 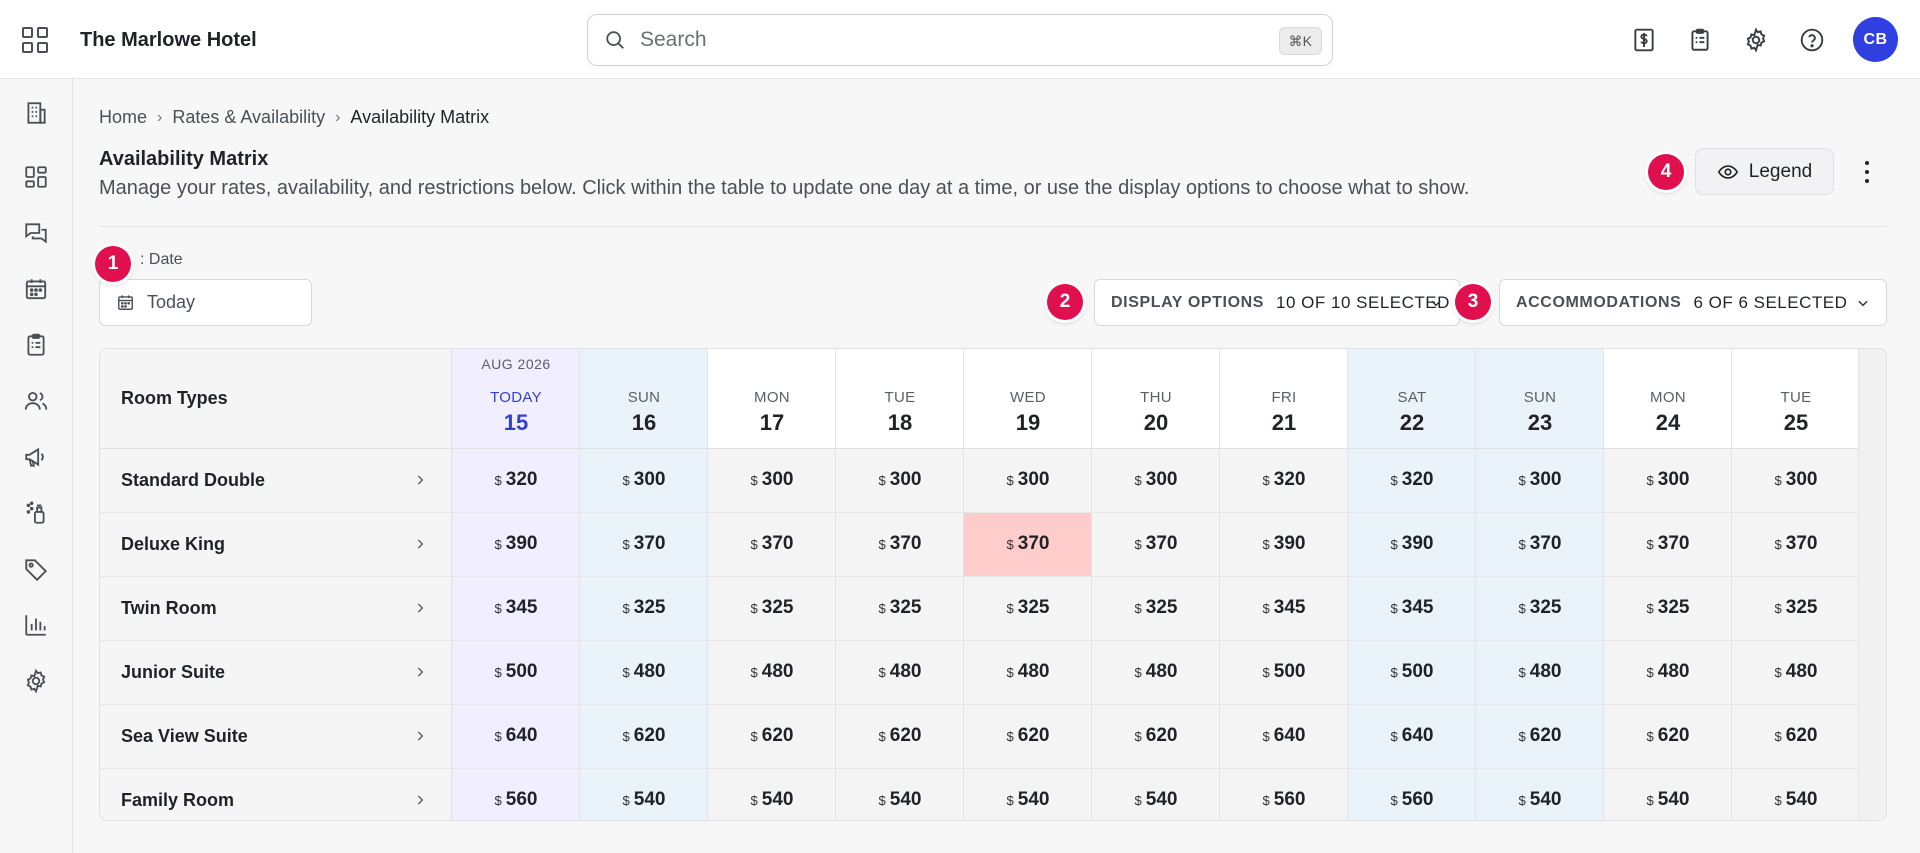 What do you see at coordinates (36, 681) in the screenshot?
I see `sidebar-settings-icon` at bounding box center [36, 681].